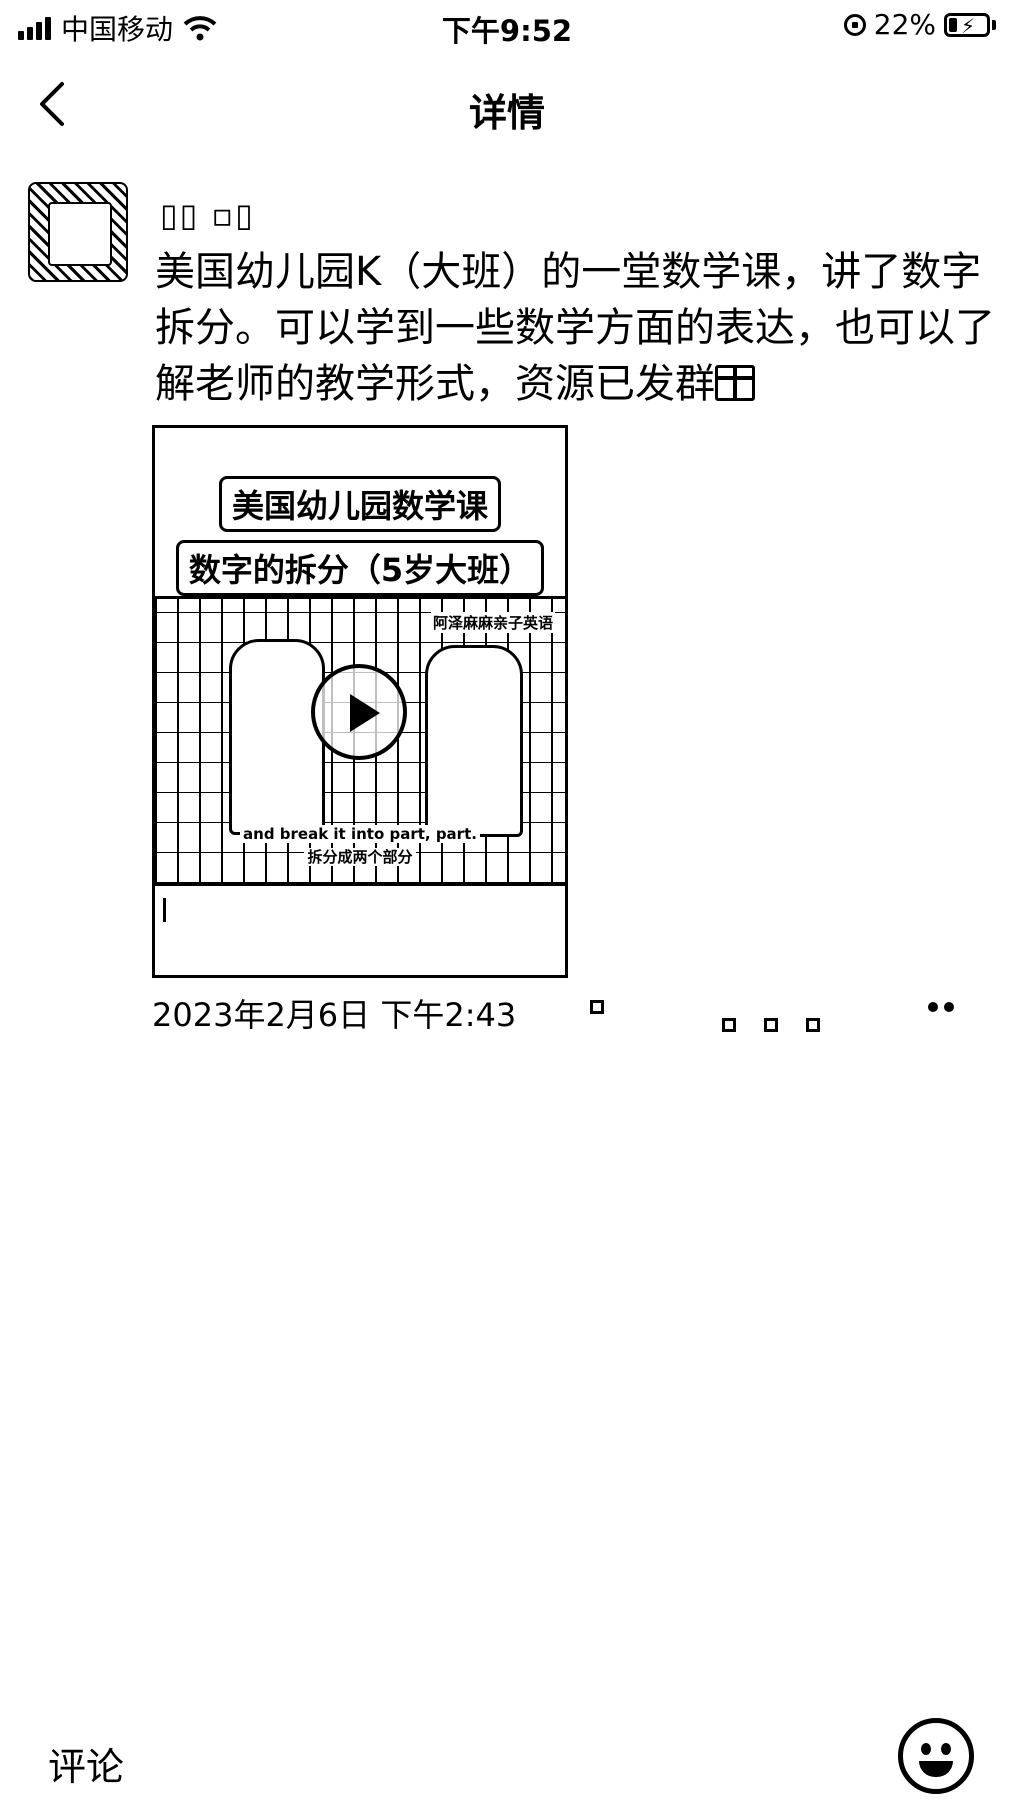 Image resolution: width=1014 pixels, height=1802 pixels. What do you see at coordinates (936, 1756) in the screenshot?
I see `emoji-button` at bounding box center [936, 1756].